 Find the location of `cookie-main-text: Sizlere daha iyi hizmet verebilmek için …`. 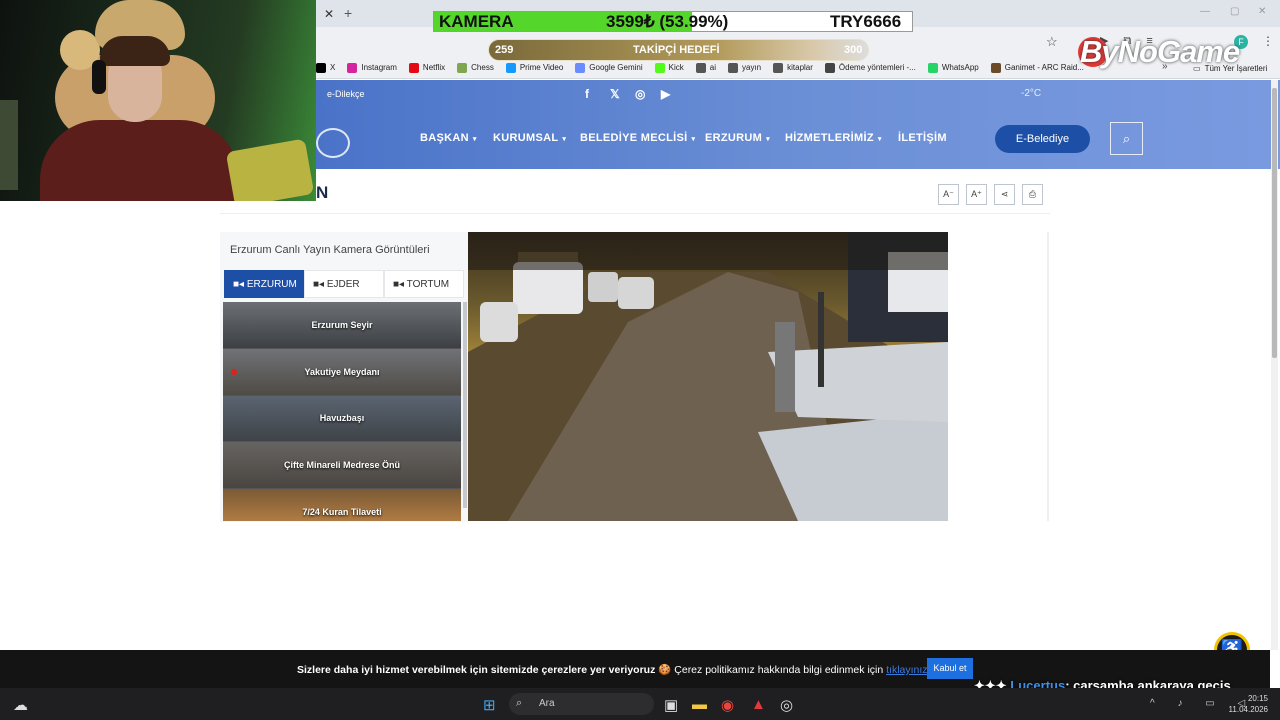

cookie-main-text: Sizlere daha iyi hizmet verebilmek için … is located at coordinates (476, 670).